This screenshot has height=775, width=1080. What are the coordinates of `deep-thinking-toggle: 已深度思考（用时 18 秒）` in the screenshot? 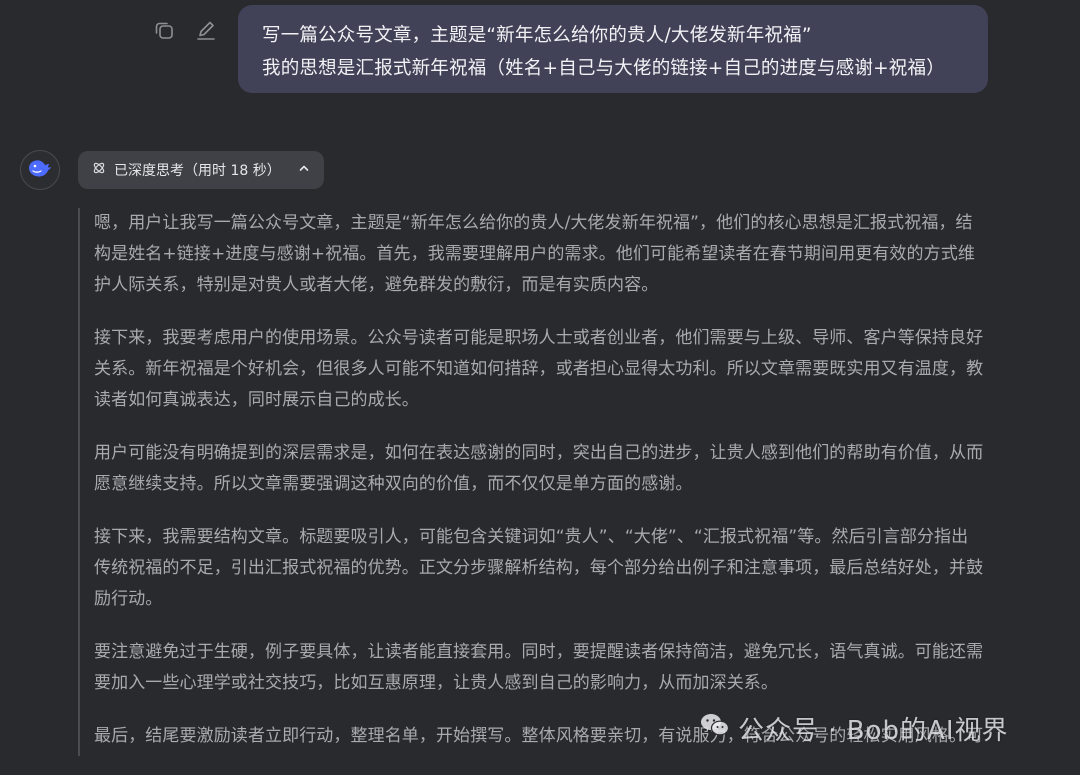 It's located at (201, 170).